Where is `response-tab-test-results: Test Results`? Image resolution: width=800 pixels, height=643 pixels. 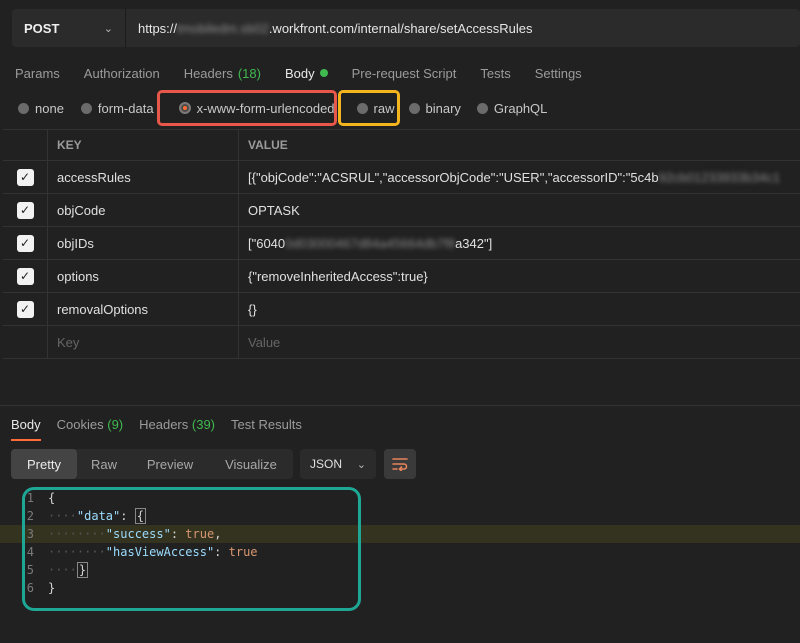 response-tab-test-results: Test Results is located at coordinates (266, 427).